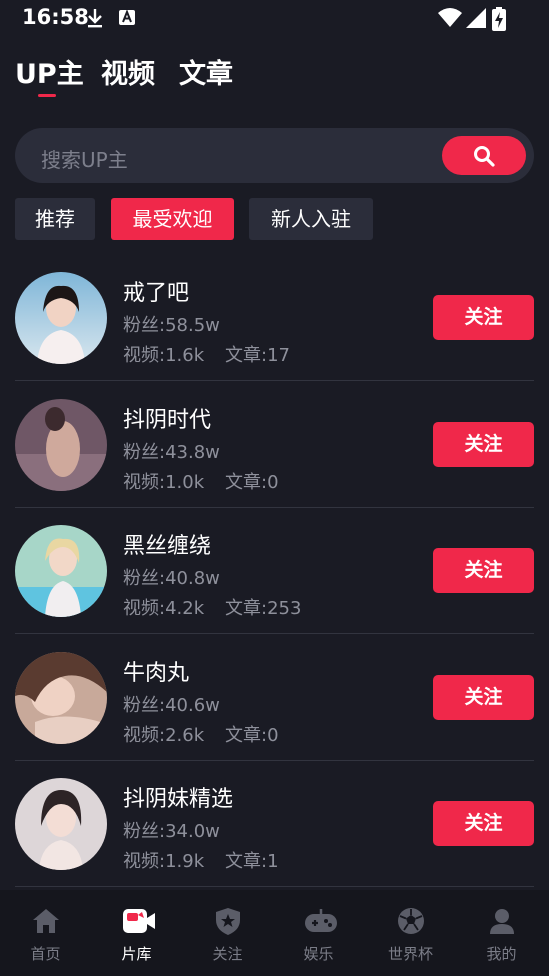 This screenshot has height=976, width=549. What do you see at coordinates (206, 71) in the screenshot?
I see `tab-articles: 文章` at bounding box center [206, 71].